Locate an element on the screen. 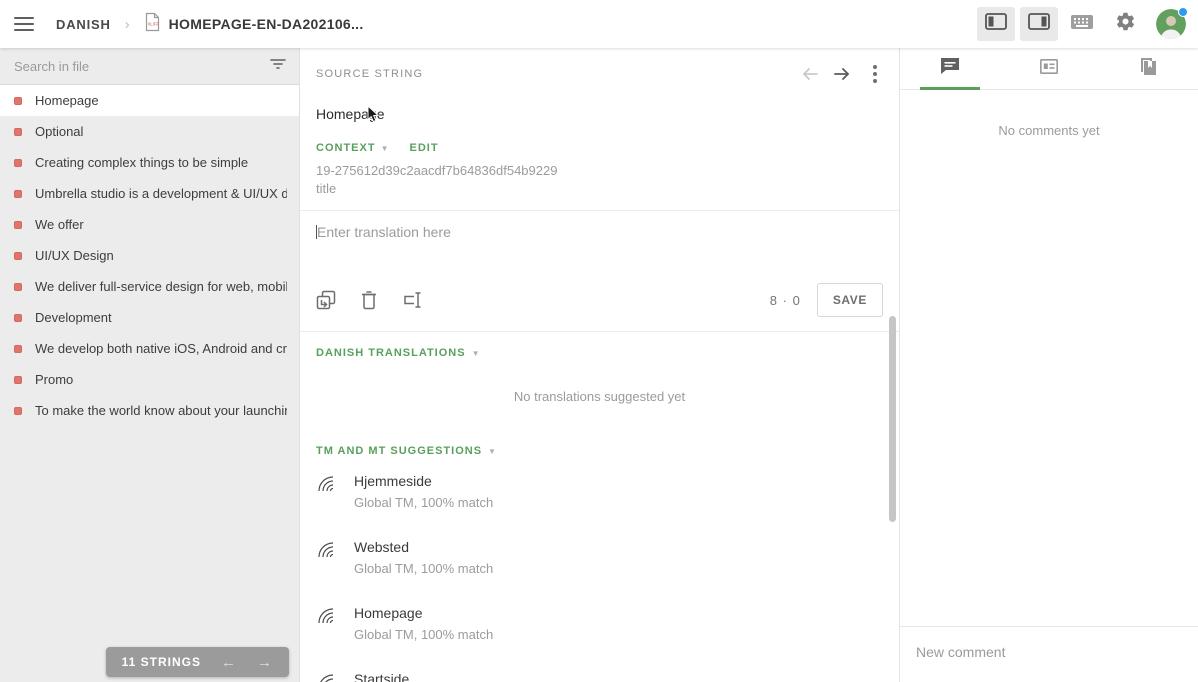 This screenshot has height=682, width=1198. svg-text: XLIFF is located at coordinates (153, 23).